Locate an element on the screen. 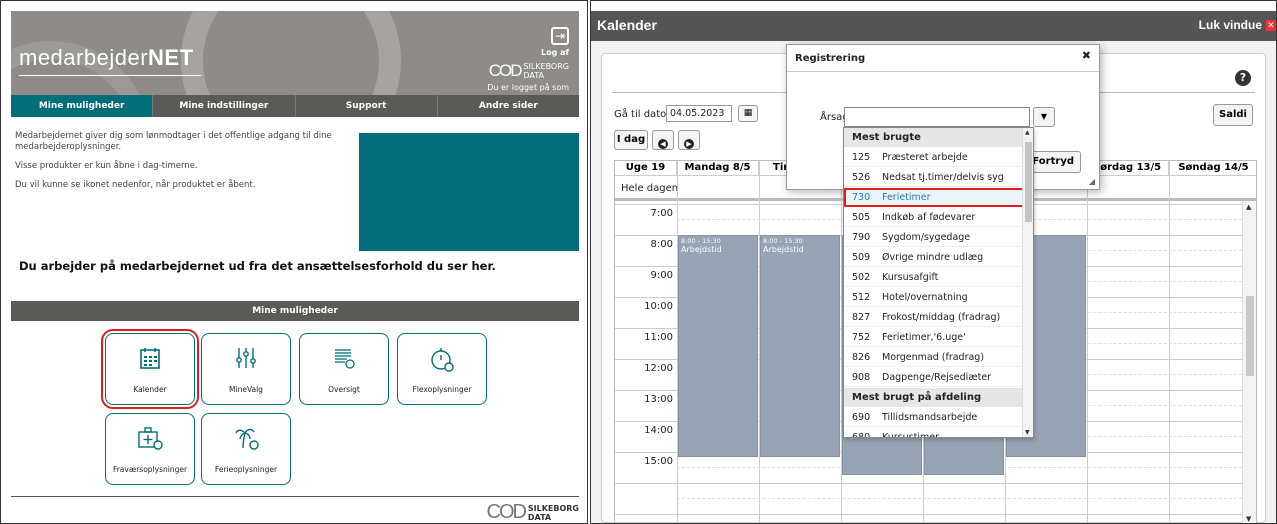 This screenshot has width=1277, height=524. tile-minevalg: MineValg is located at coordinates (246, 369).